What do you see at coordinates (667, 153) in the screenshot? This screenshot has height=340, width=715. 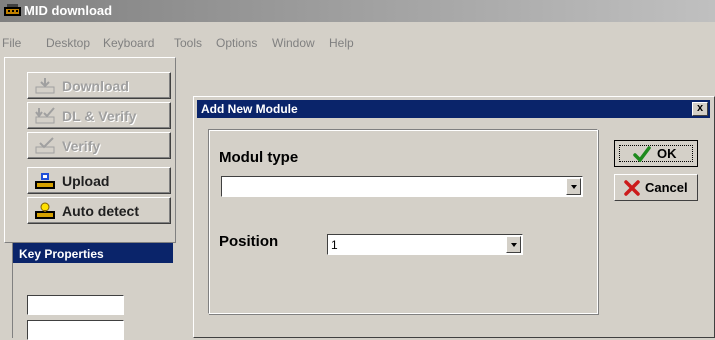 I see `ok-button-label: OK` at bounding box center [667, 153].